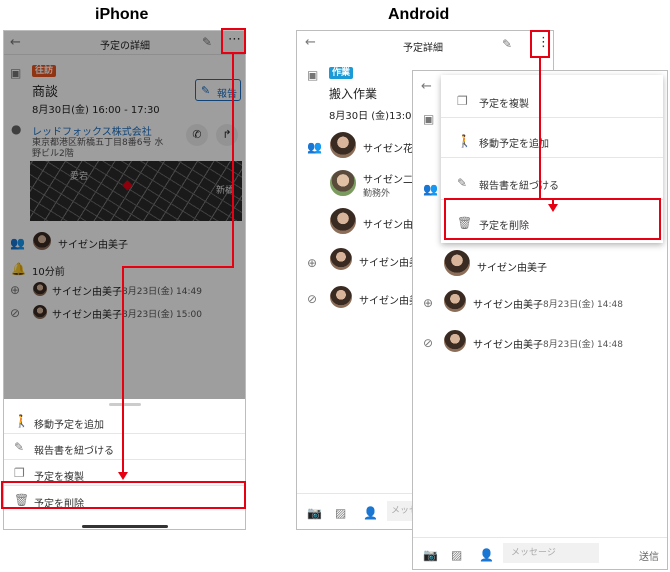  What do you see at coordinates (551, 553) in the screenshot?
I see `message-input: メッセージ` at bounding box center [551, 553].